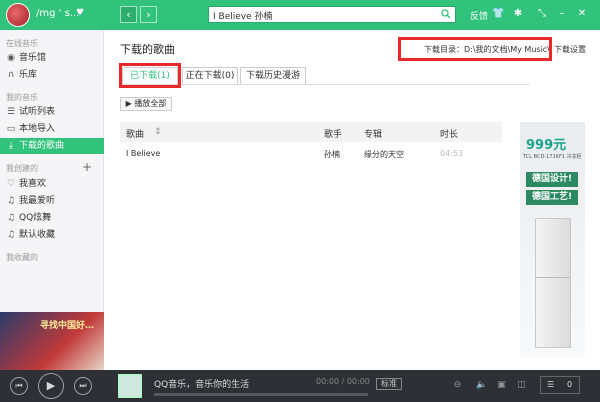 Image resolution: width=600 pixels, height=402 pixels. Describe the element at coordinates (373, 135) in the screenshot. I see `col-album: 专辑` at that location.